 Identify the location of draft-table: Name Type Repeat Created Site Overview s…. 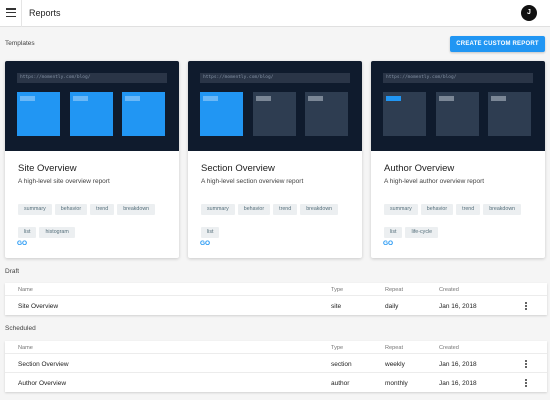
(276, 299).